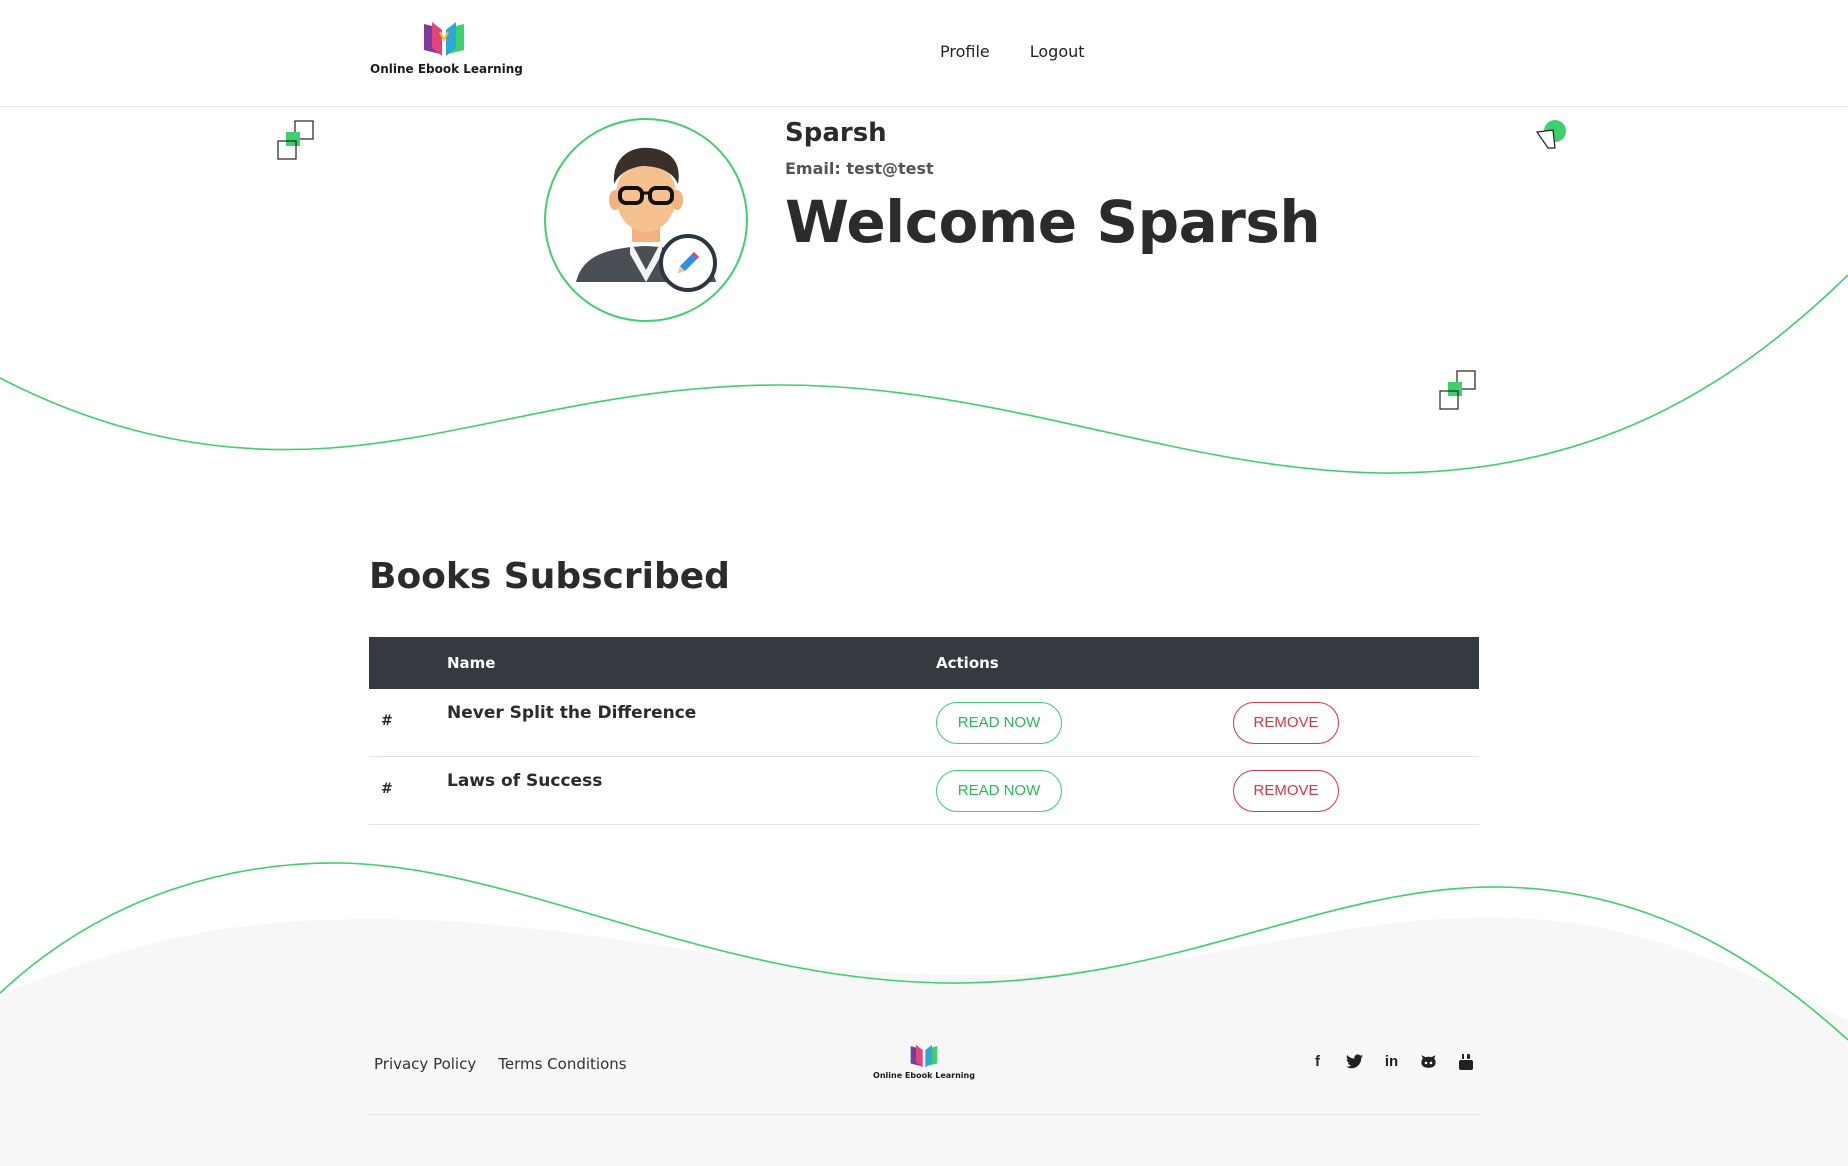  I want to click on brand-logo: Online Ebook Learning, so click(446, 47).